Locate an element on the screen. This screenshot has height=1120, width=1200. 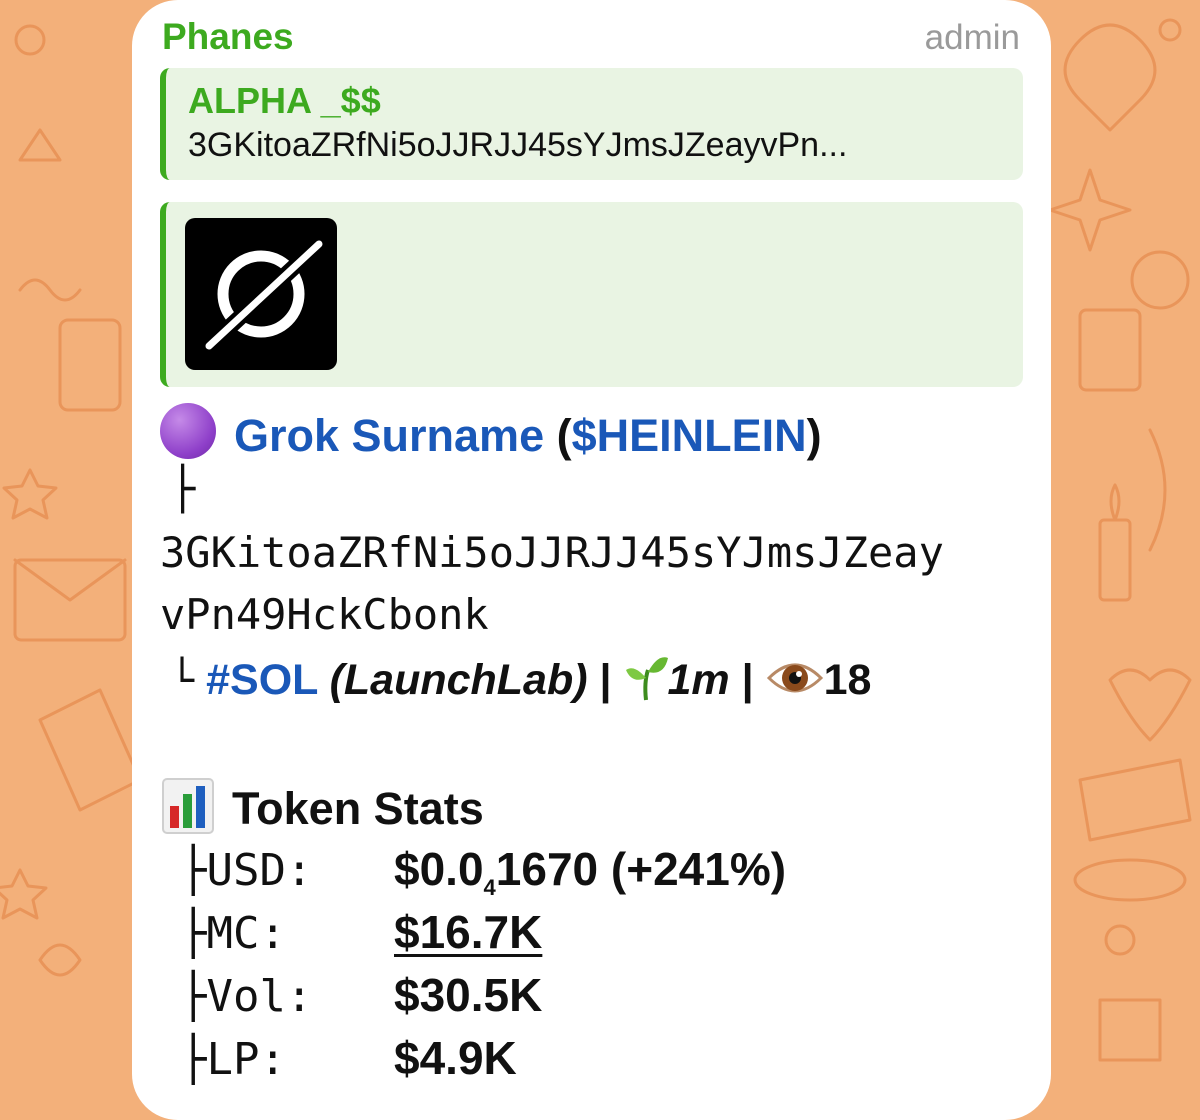
seedling-icon is located at coordinates (646, 679).